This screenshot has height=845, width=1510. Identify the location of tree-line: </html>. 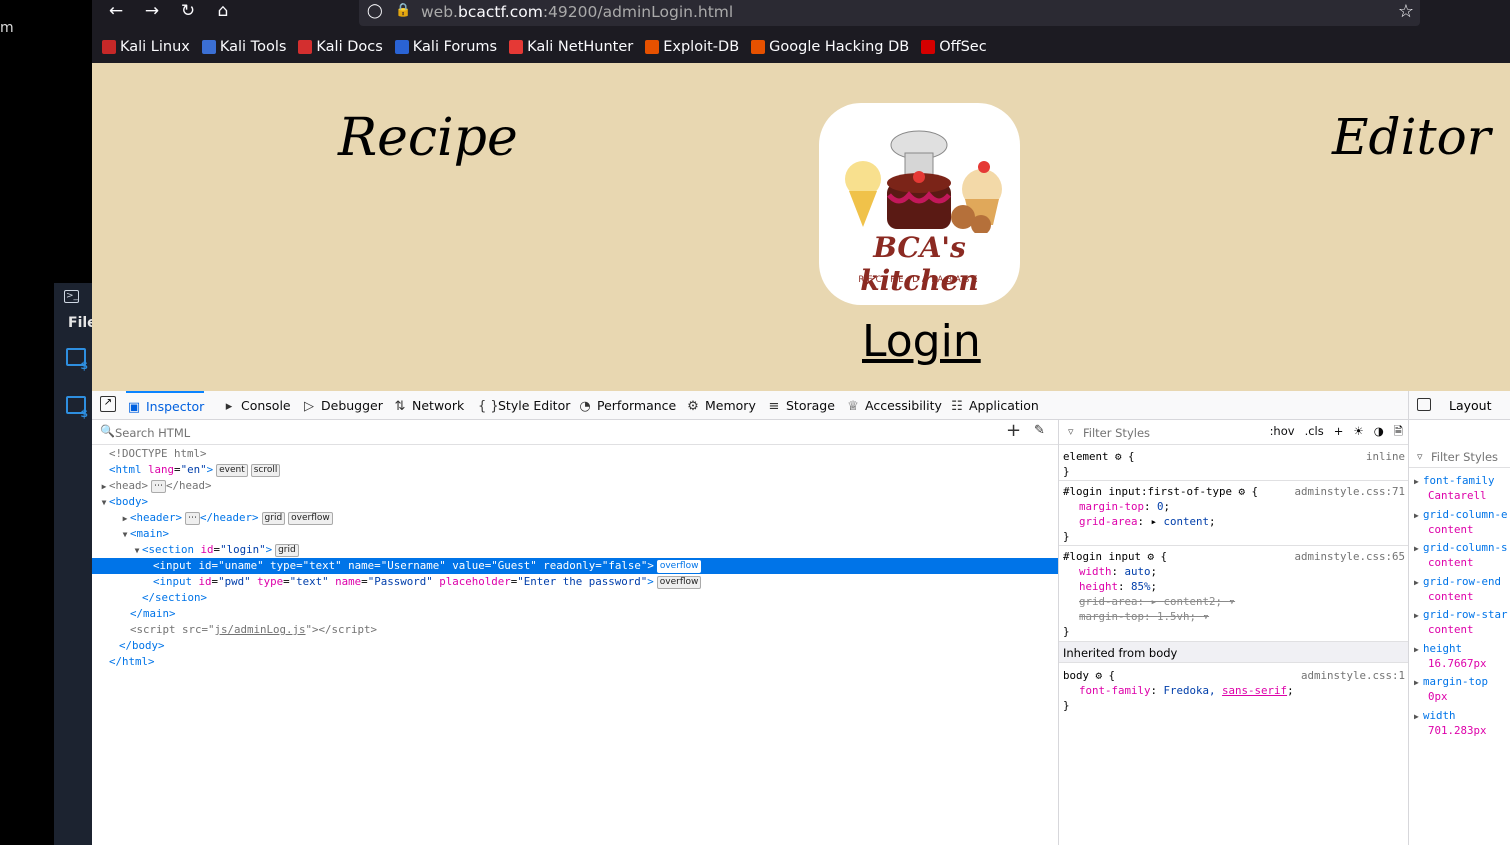
(575, 662).